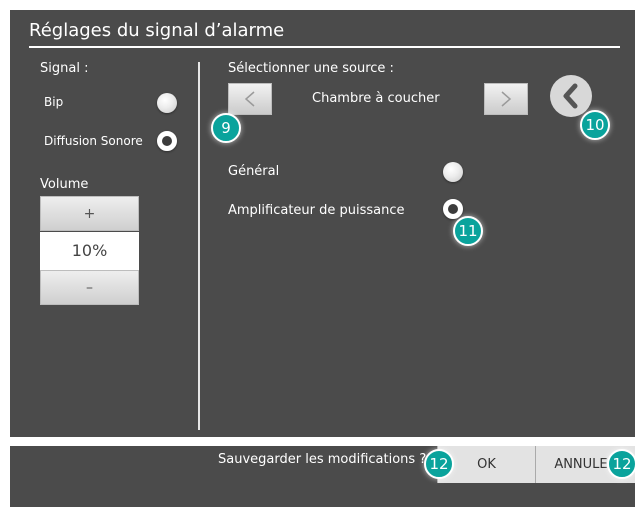 The width and height of the screenshot is (635, 507). What do you see at coordinates (311, 68) in the screenshot?
I see `source-label: Sélectionner une source :` at bounding box center [311, 68].